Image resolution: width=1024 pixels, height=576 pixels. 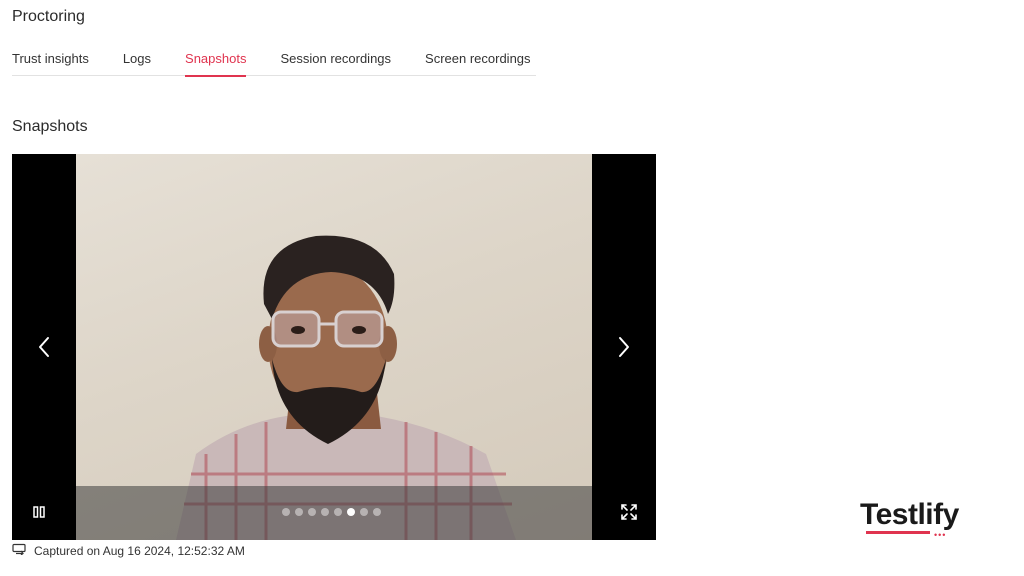 I want to click on tab-session-recordings: Session recordings, so click(x=335, y=63).